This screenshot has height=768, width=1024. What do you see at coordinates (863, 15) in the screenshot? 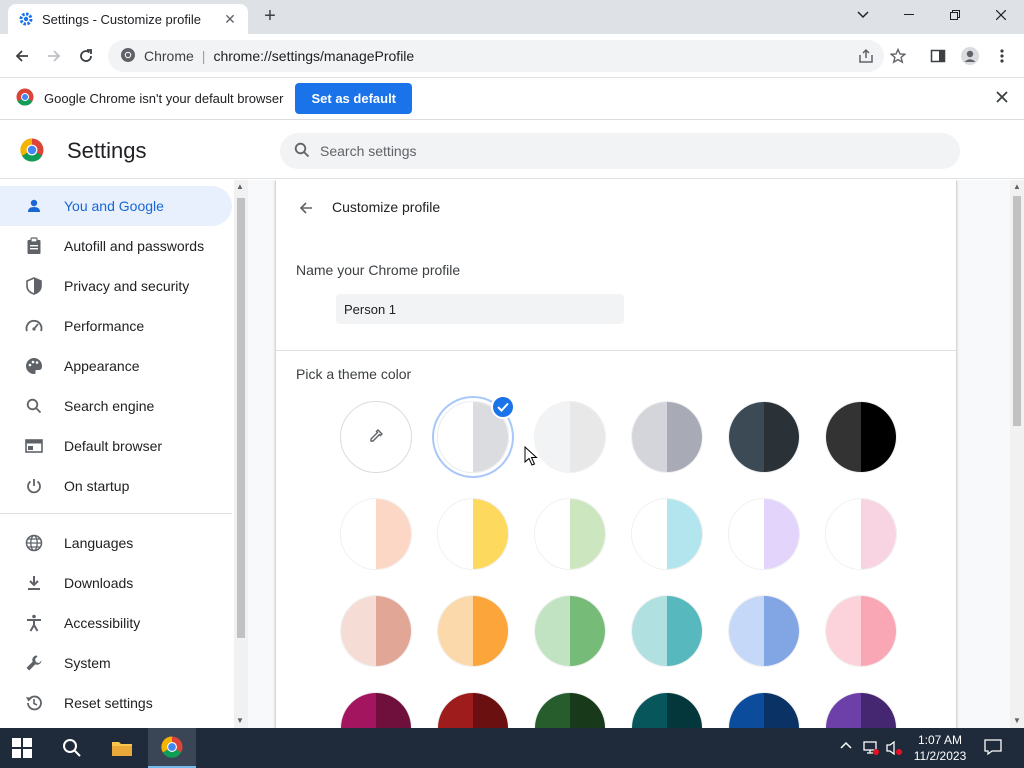
I see `tab-search-button` at bounding box center [863, 15].